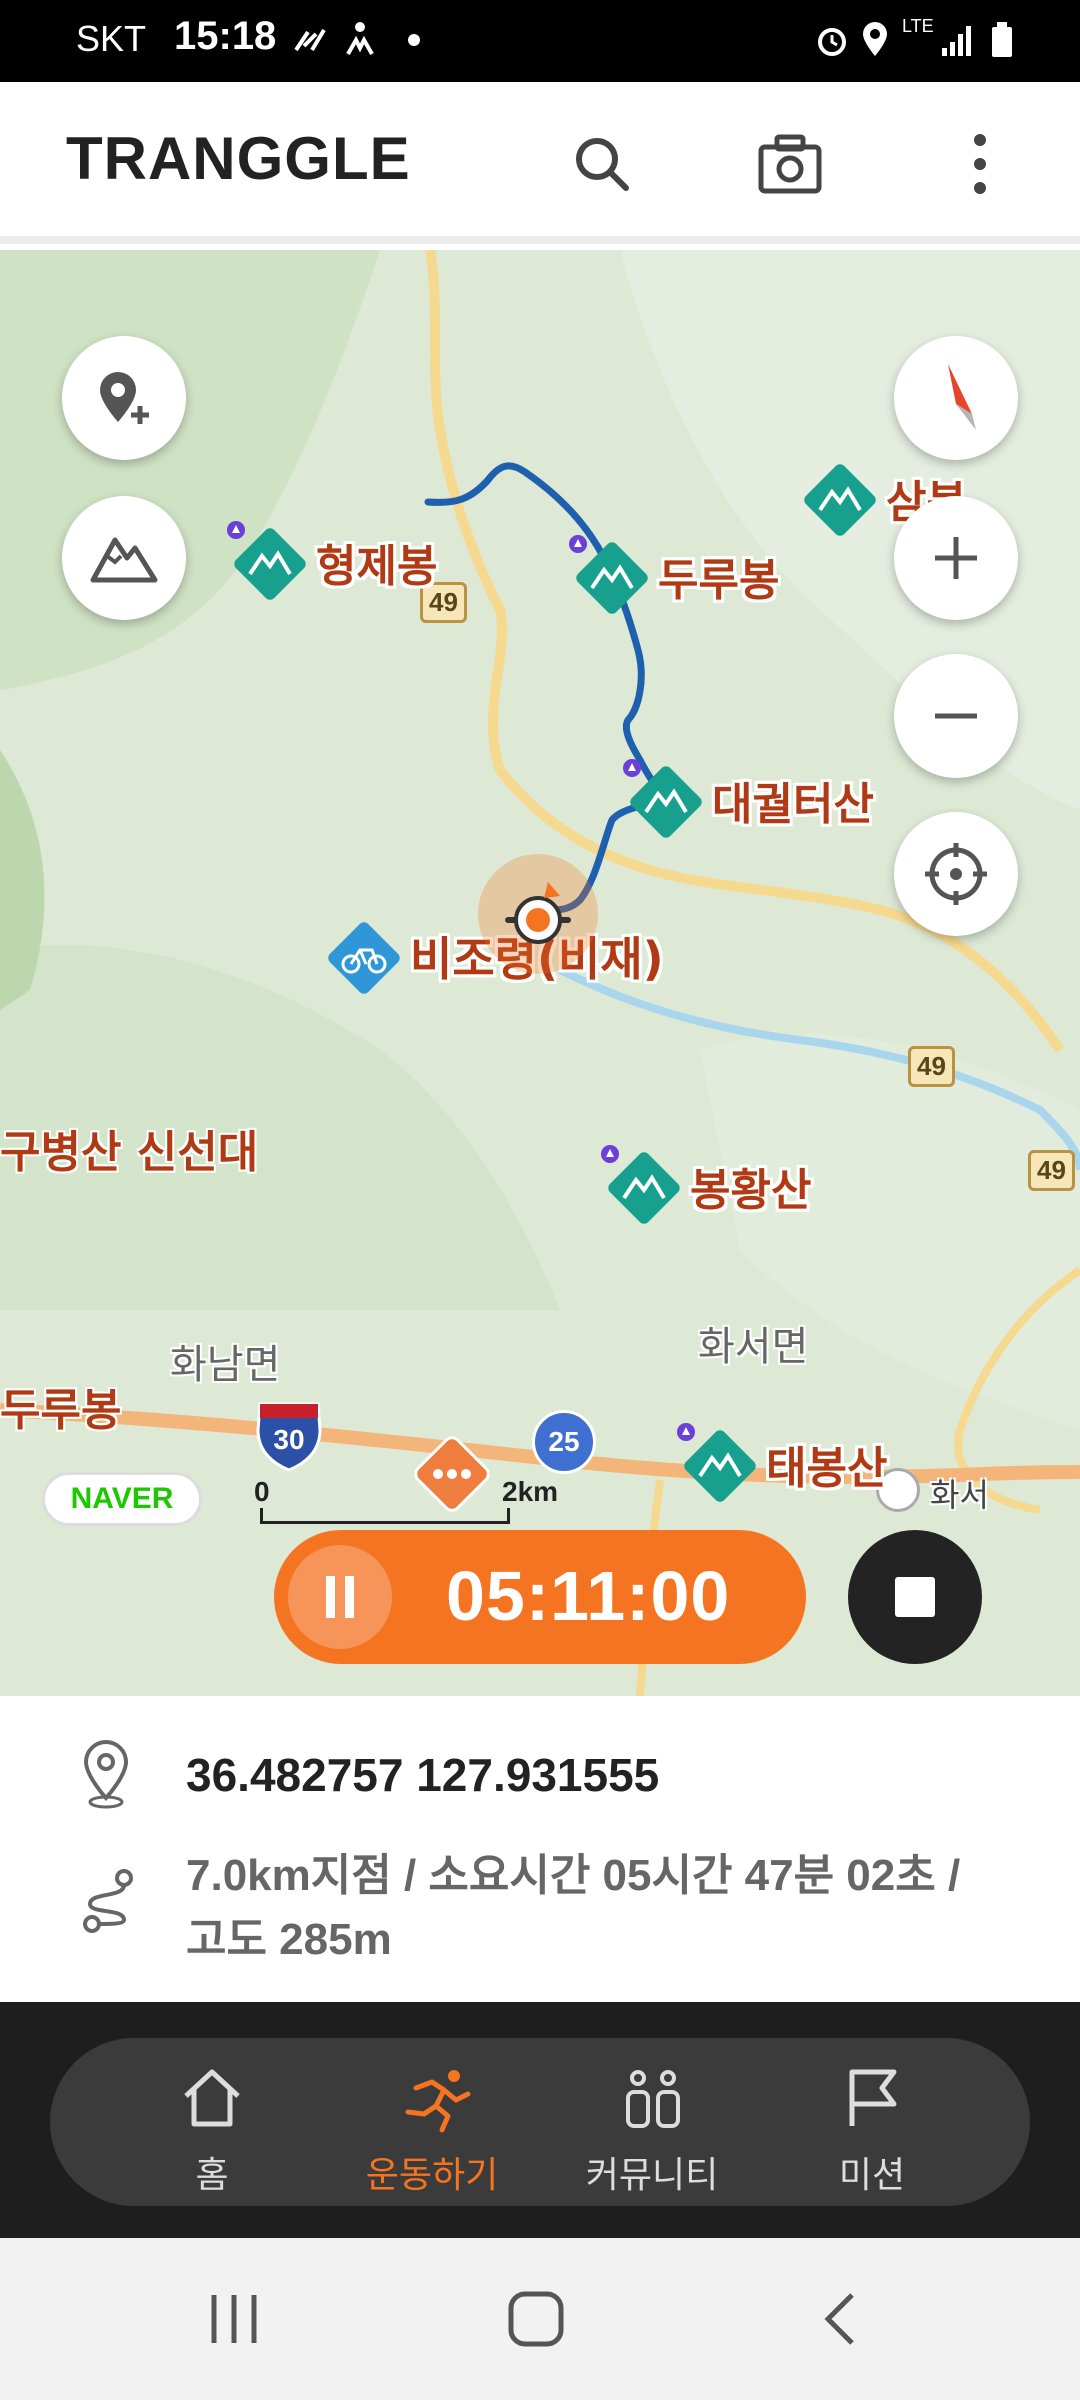 This screenshot has height=2400, width=1080. What do you see at coordinates (753, 1347) in the screenshot?
I see `town-label: 화서면` at bounding box center [753, 1347].